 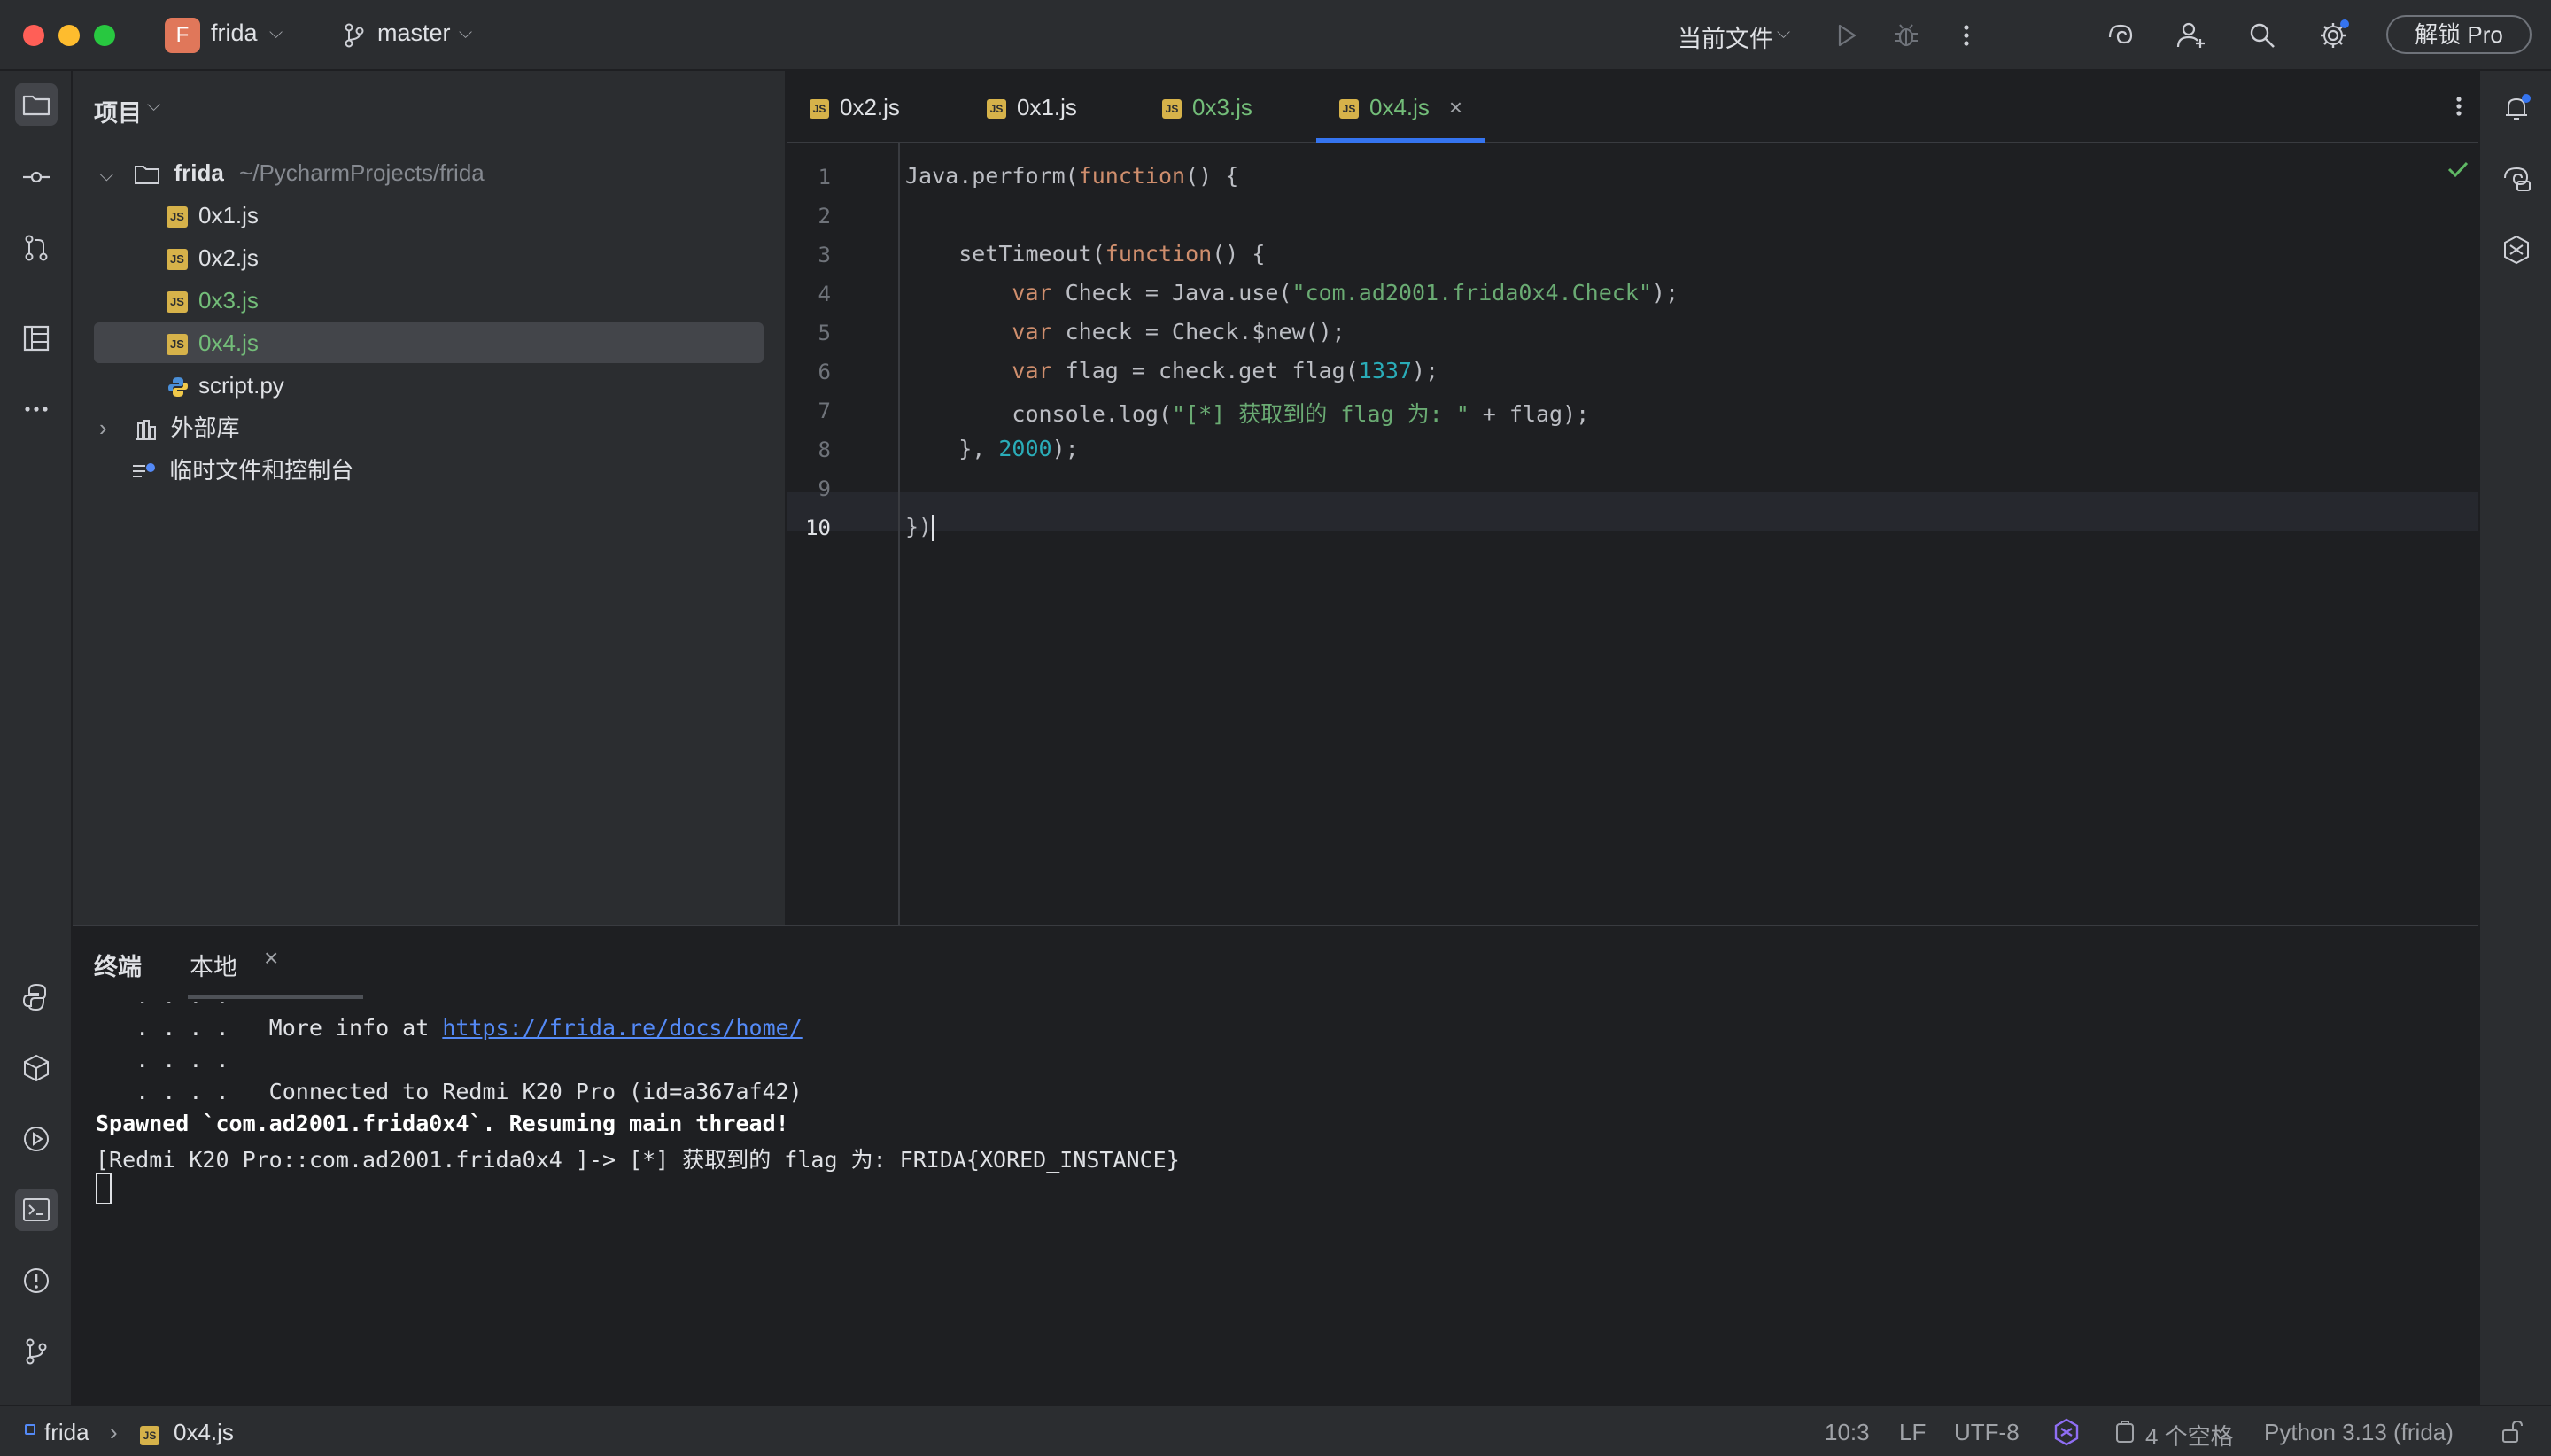 I want to click on tab-label: 0x1.js, so click(x=1047, y=107).